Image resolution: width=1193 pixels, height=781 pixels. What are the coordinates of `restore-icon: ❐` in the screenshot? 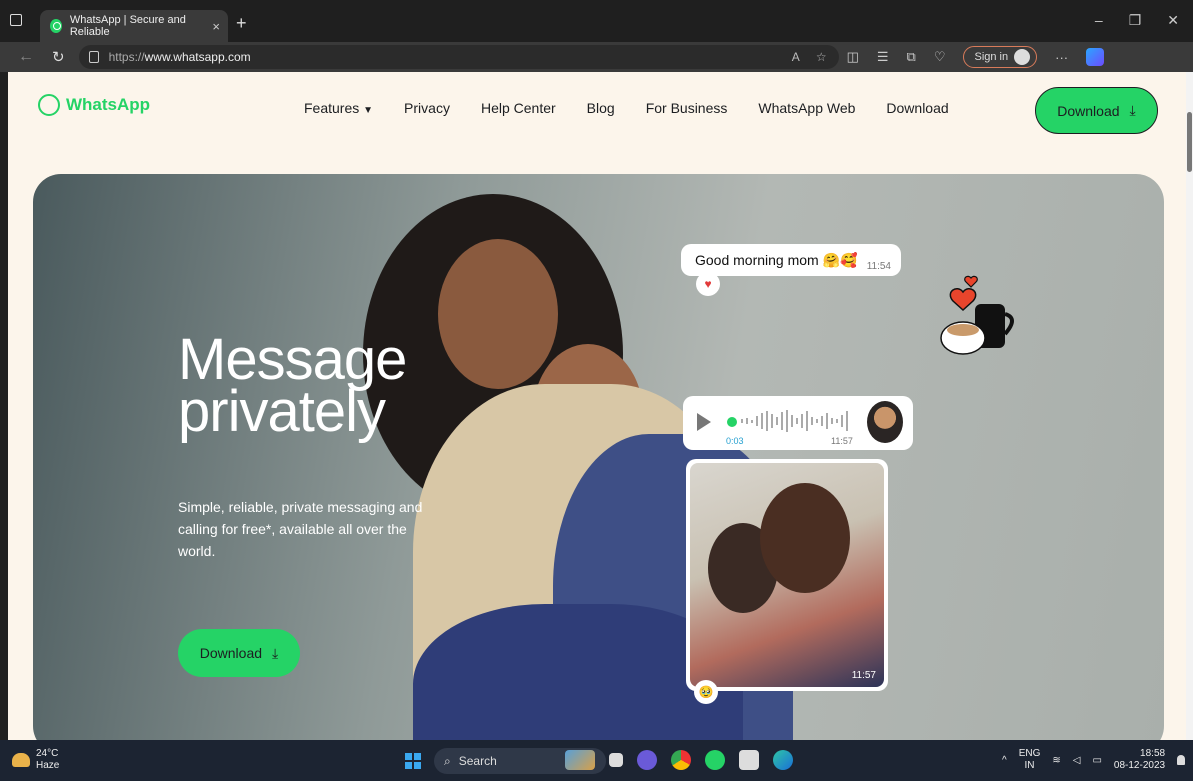 It's located at (1135, 20).